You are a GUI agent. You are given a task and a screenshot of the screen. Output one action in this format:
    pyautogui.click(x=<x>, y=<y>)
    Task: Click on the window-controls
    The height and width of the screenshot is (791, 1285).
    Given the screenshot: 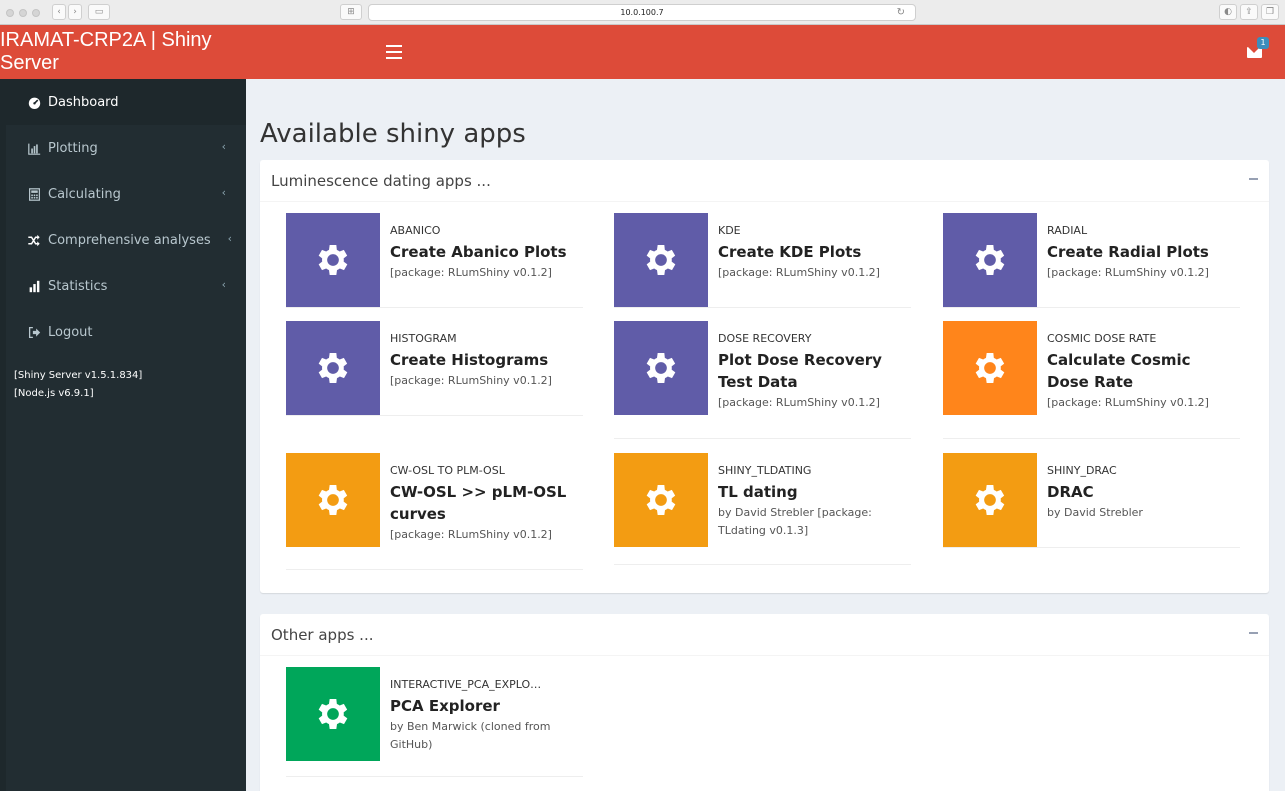 What is the action you would take?
    pyautogui.click(x=23, y=13)
    